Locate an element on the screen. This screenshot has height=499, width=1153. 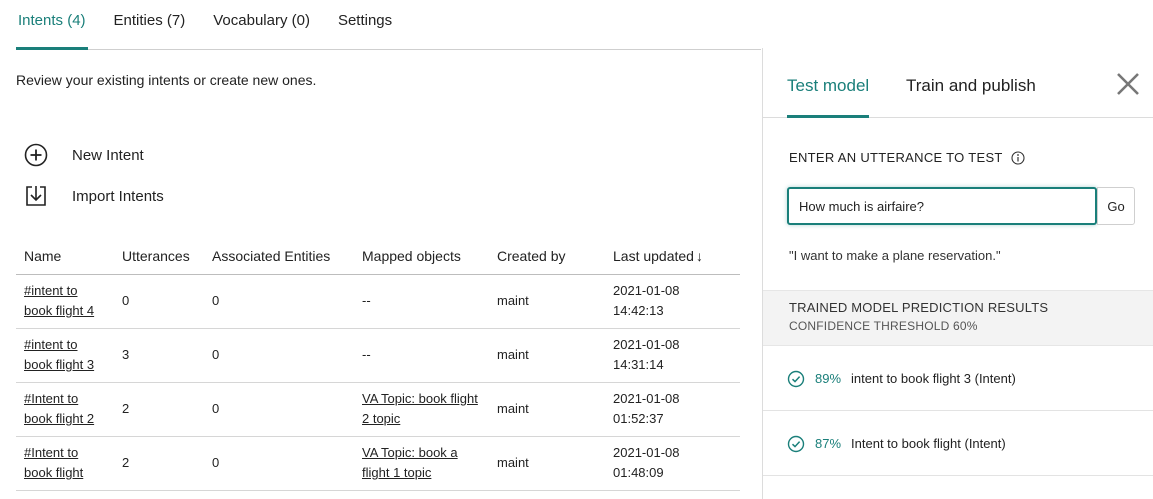
mapped-object-link: VA Topic: book flight 2 topic is located at coordinates (420, 408).